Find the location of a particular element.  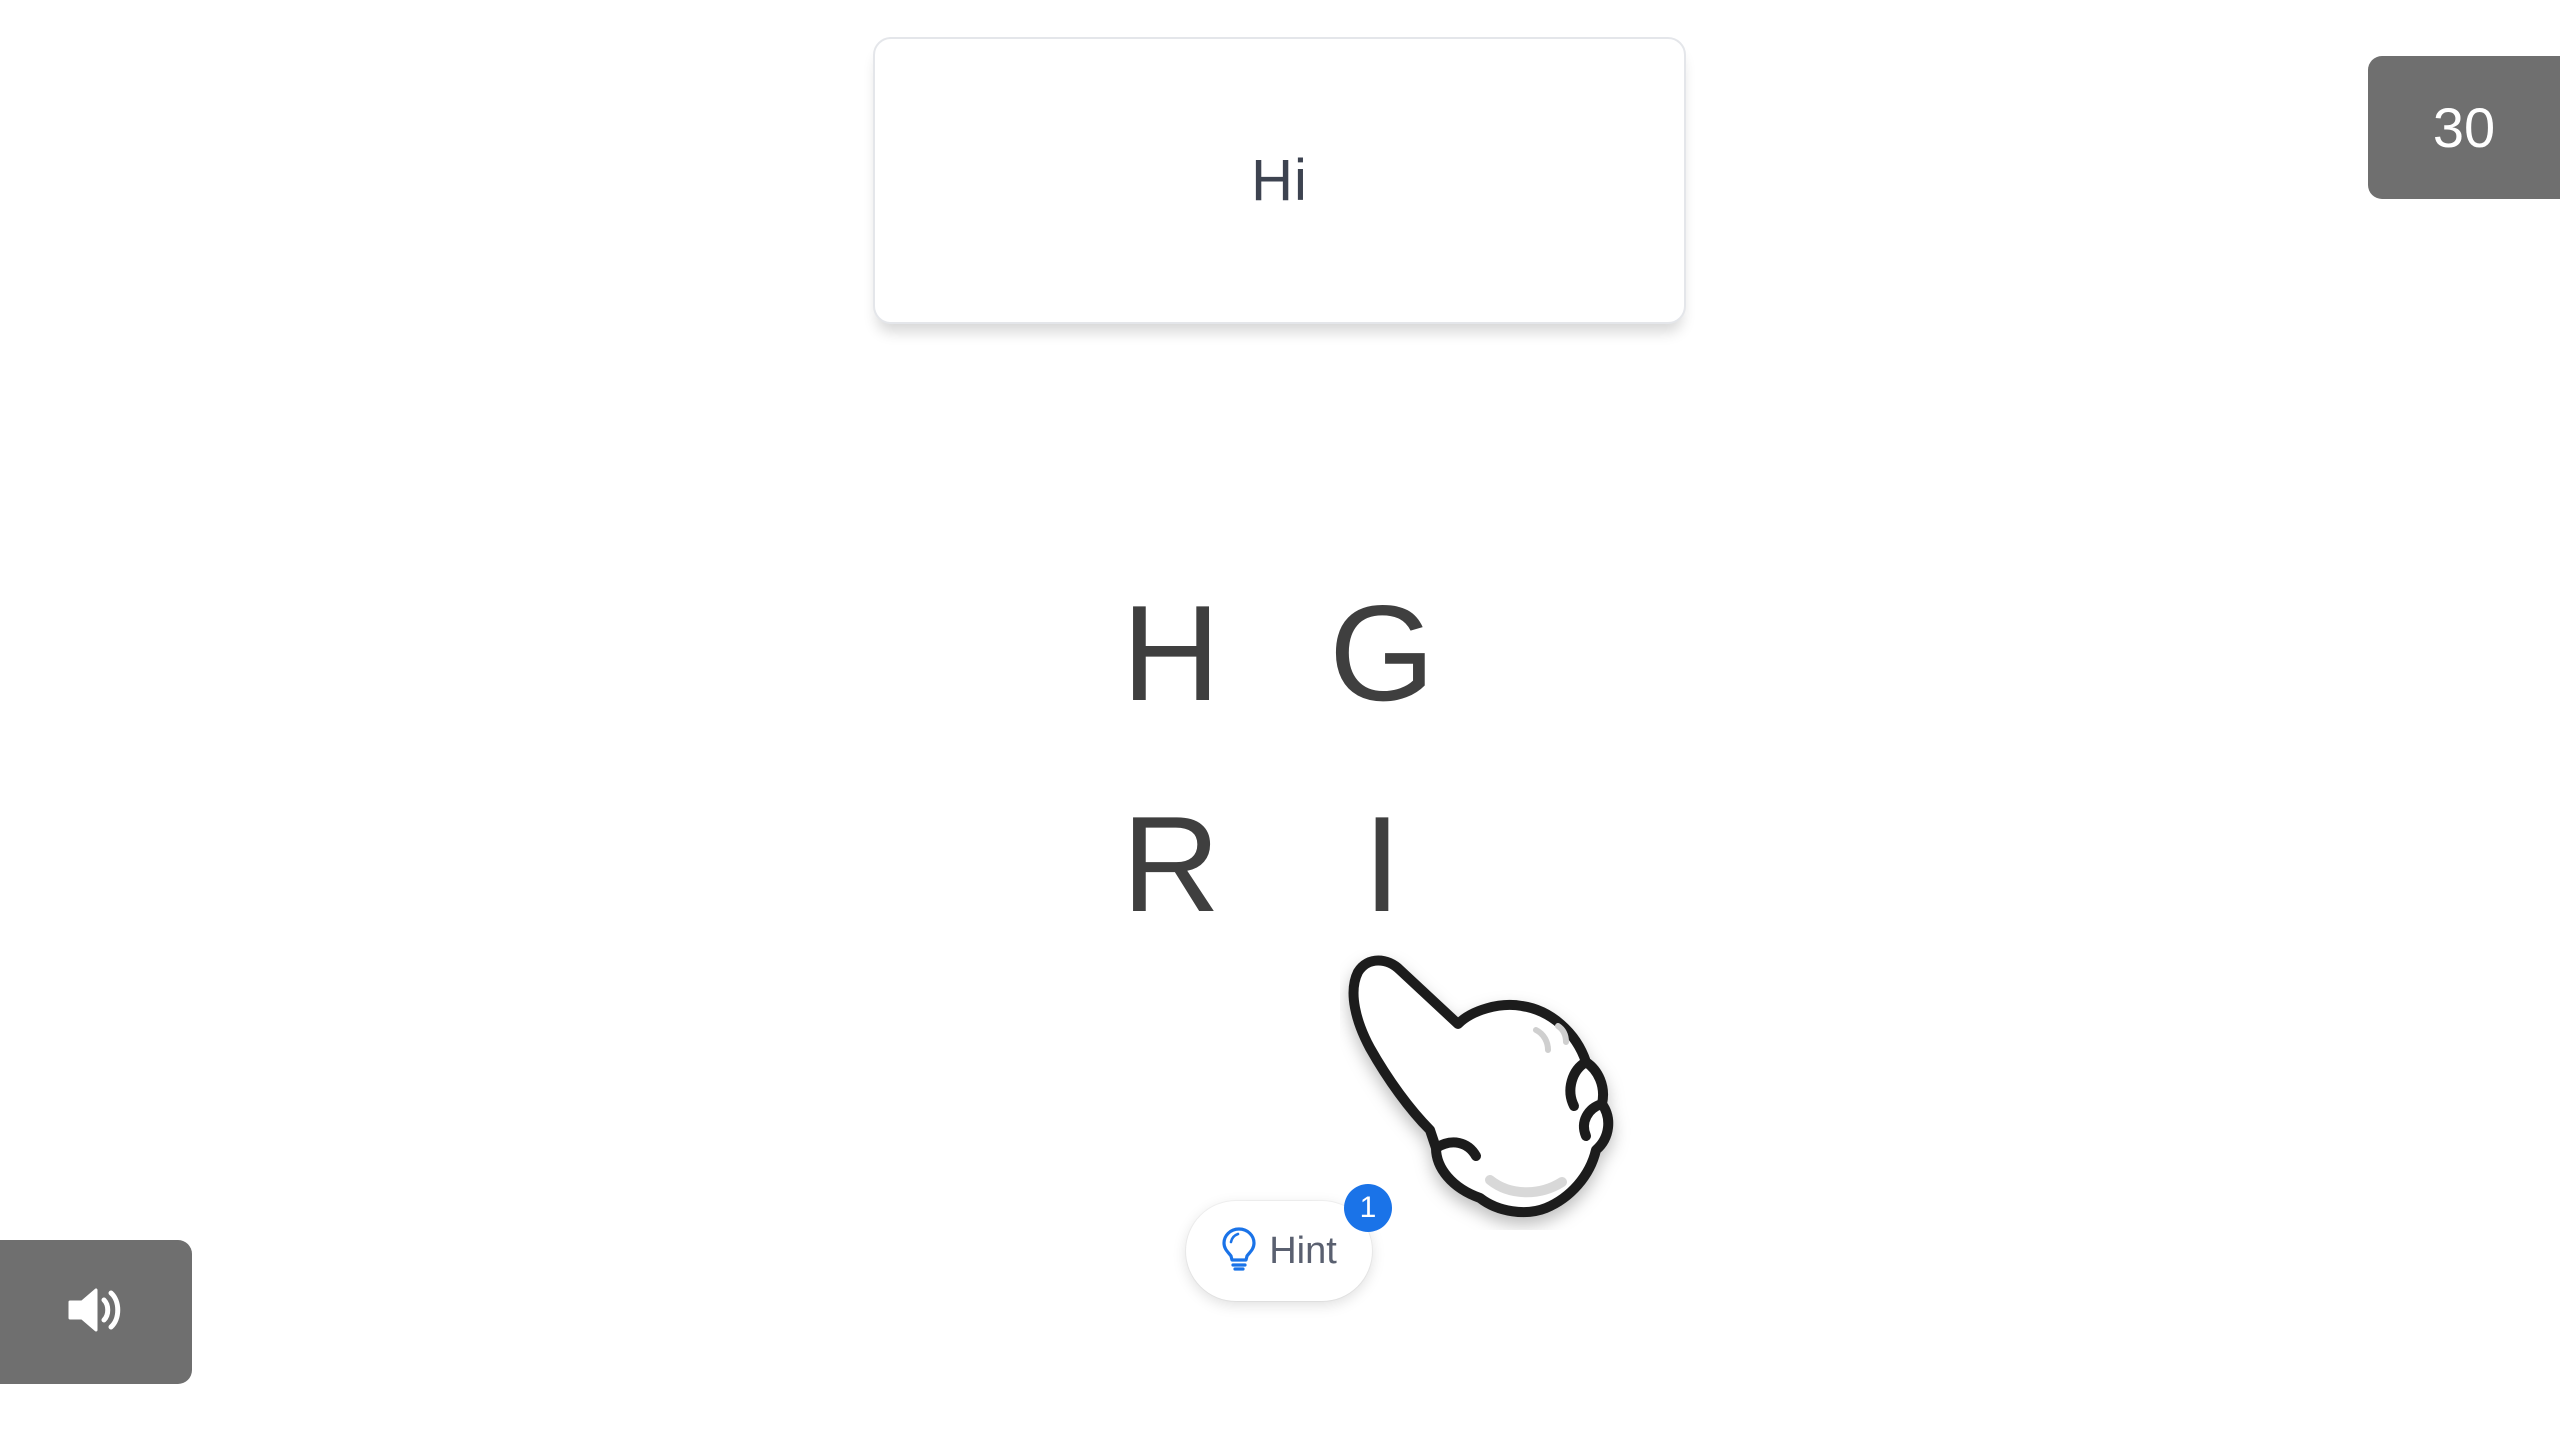

target-word: Hi is located at coordinates (1279, 180).